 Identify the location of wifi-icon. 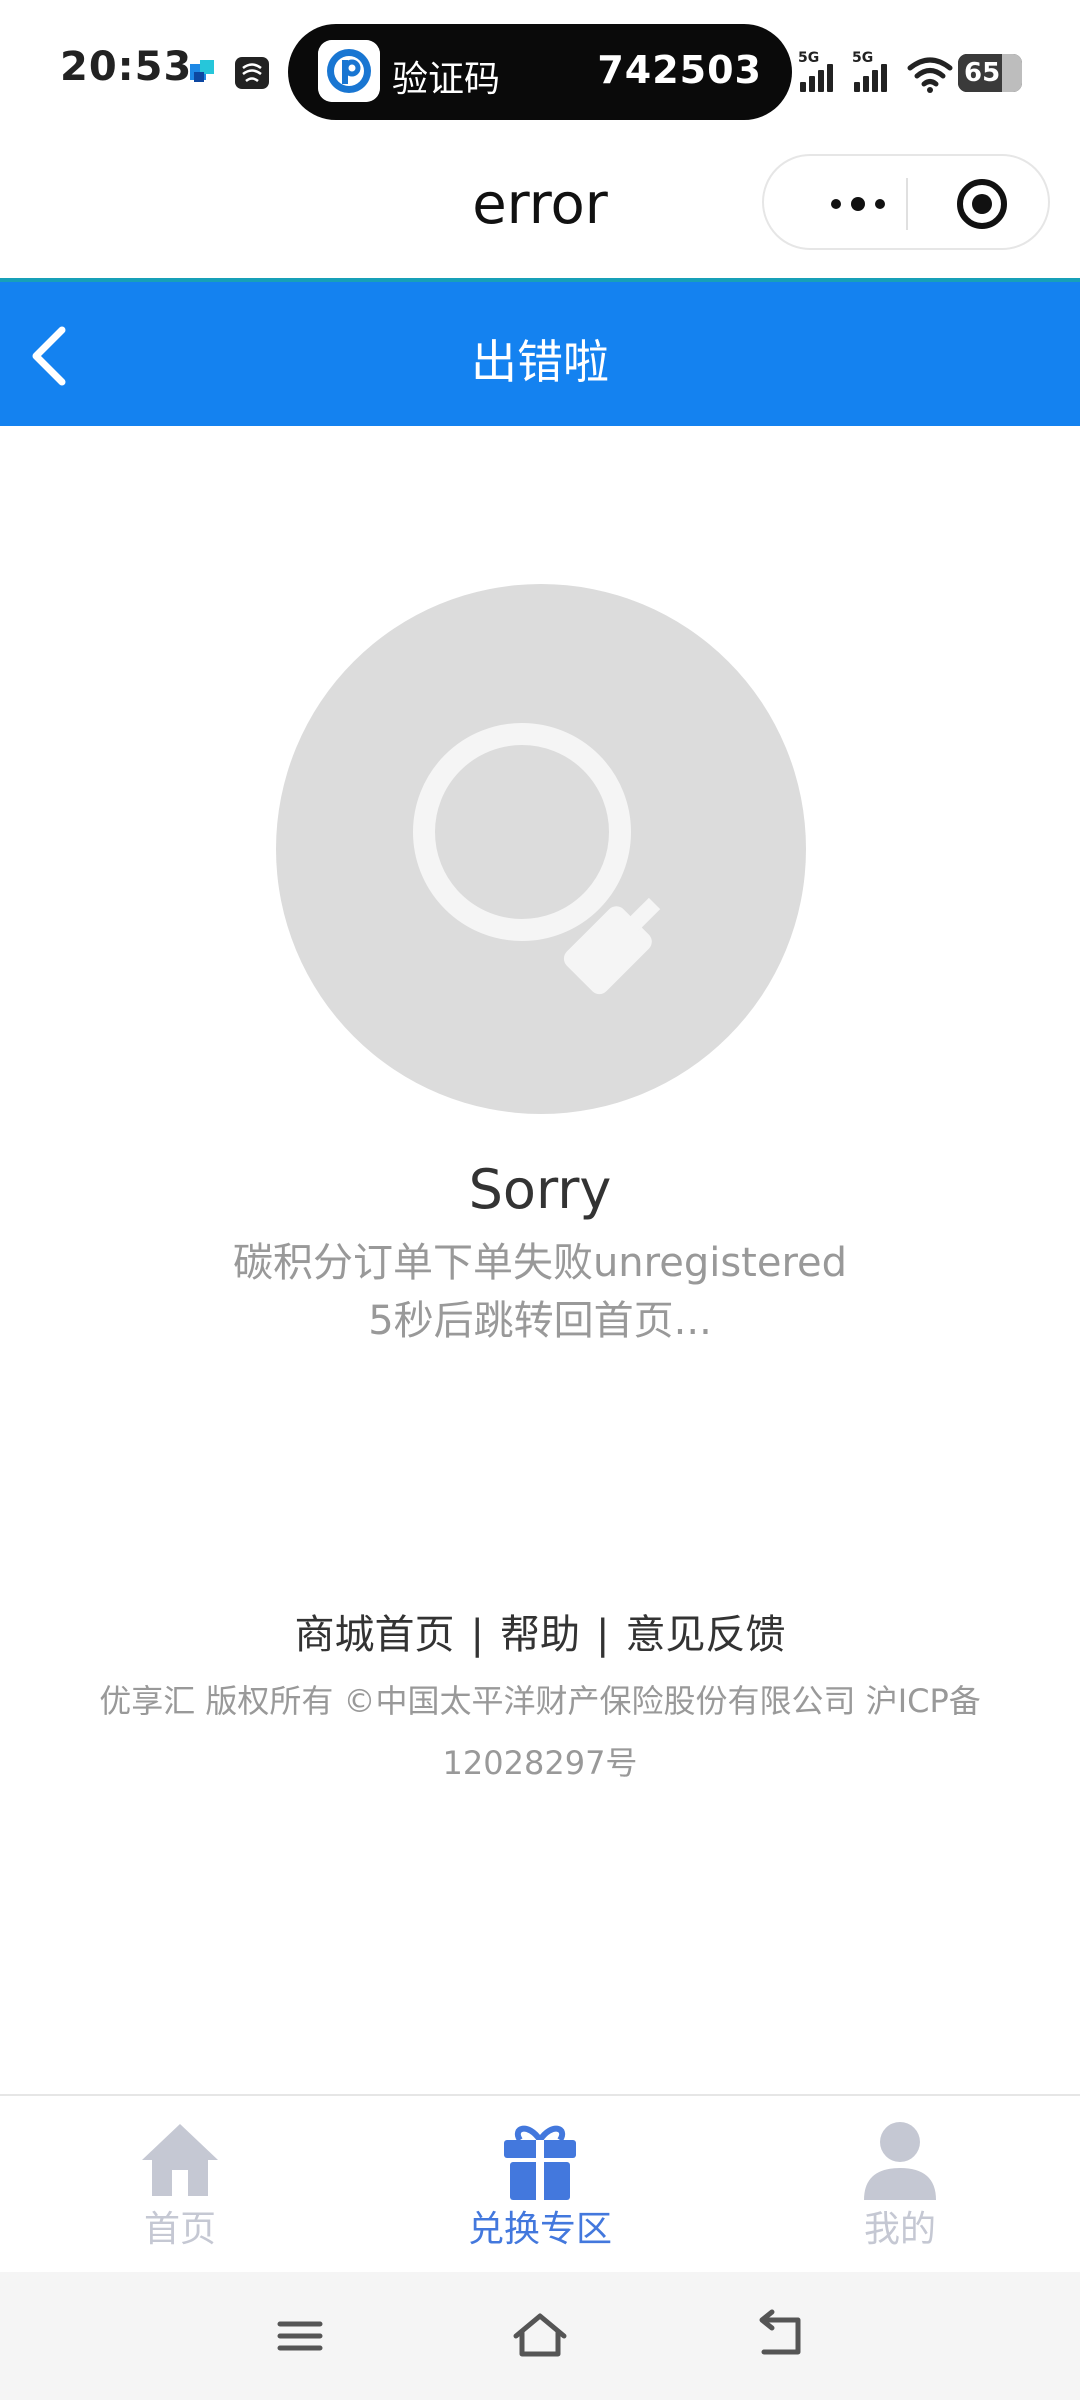
(930, 75).